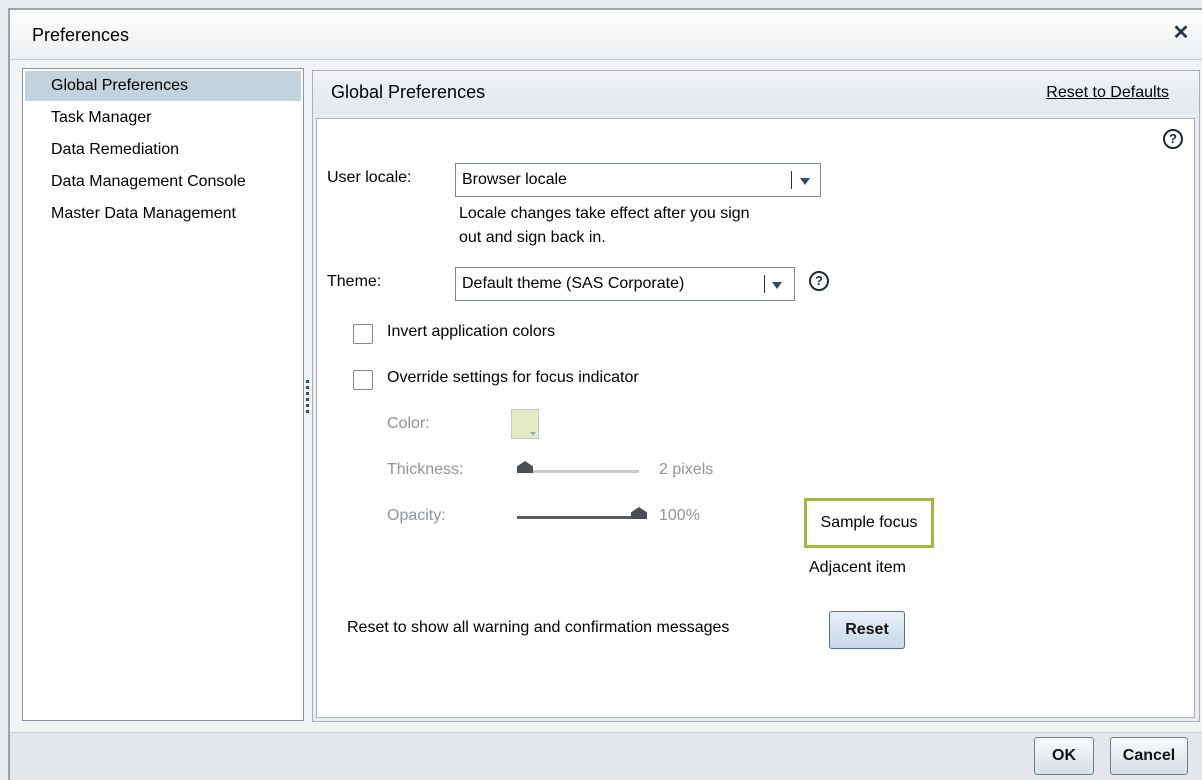 This screenshot has width=1202, height=780. I want to click on panel-splitter-handle, so click(308, 400).